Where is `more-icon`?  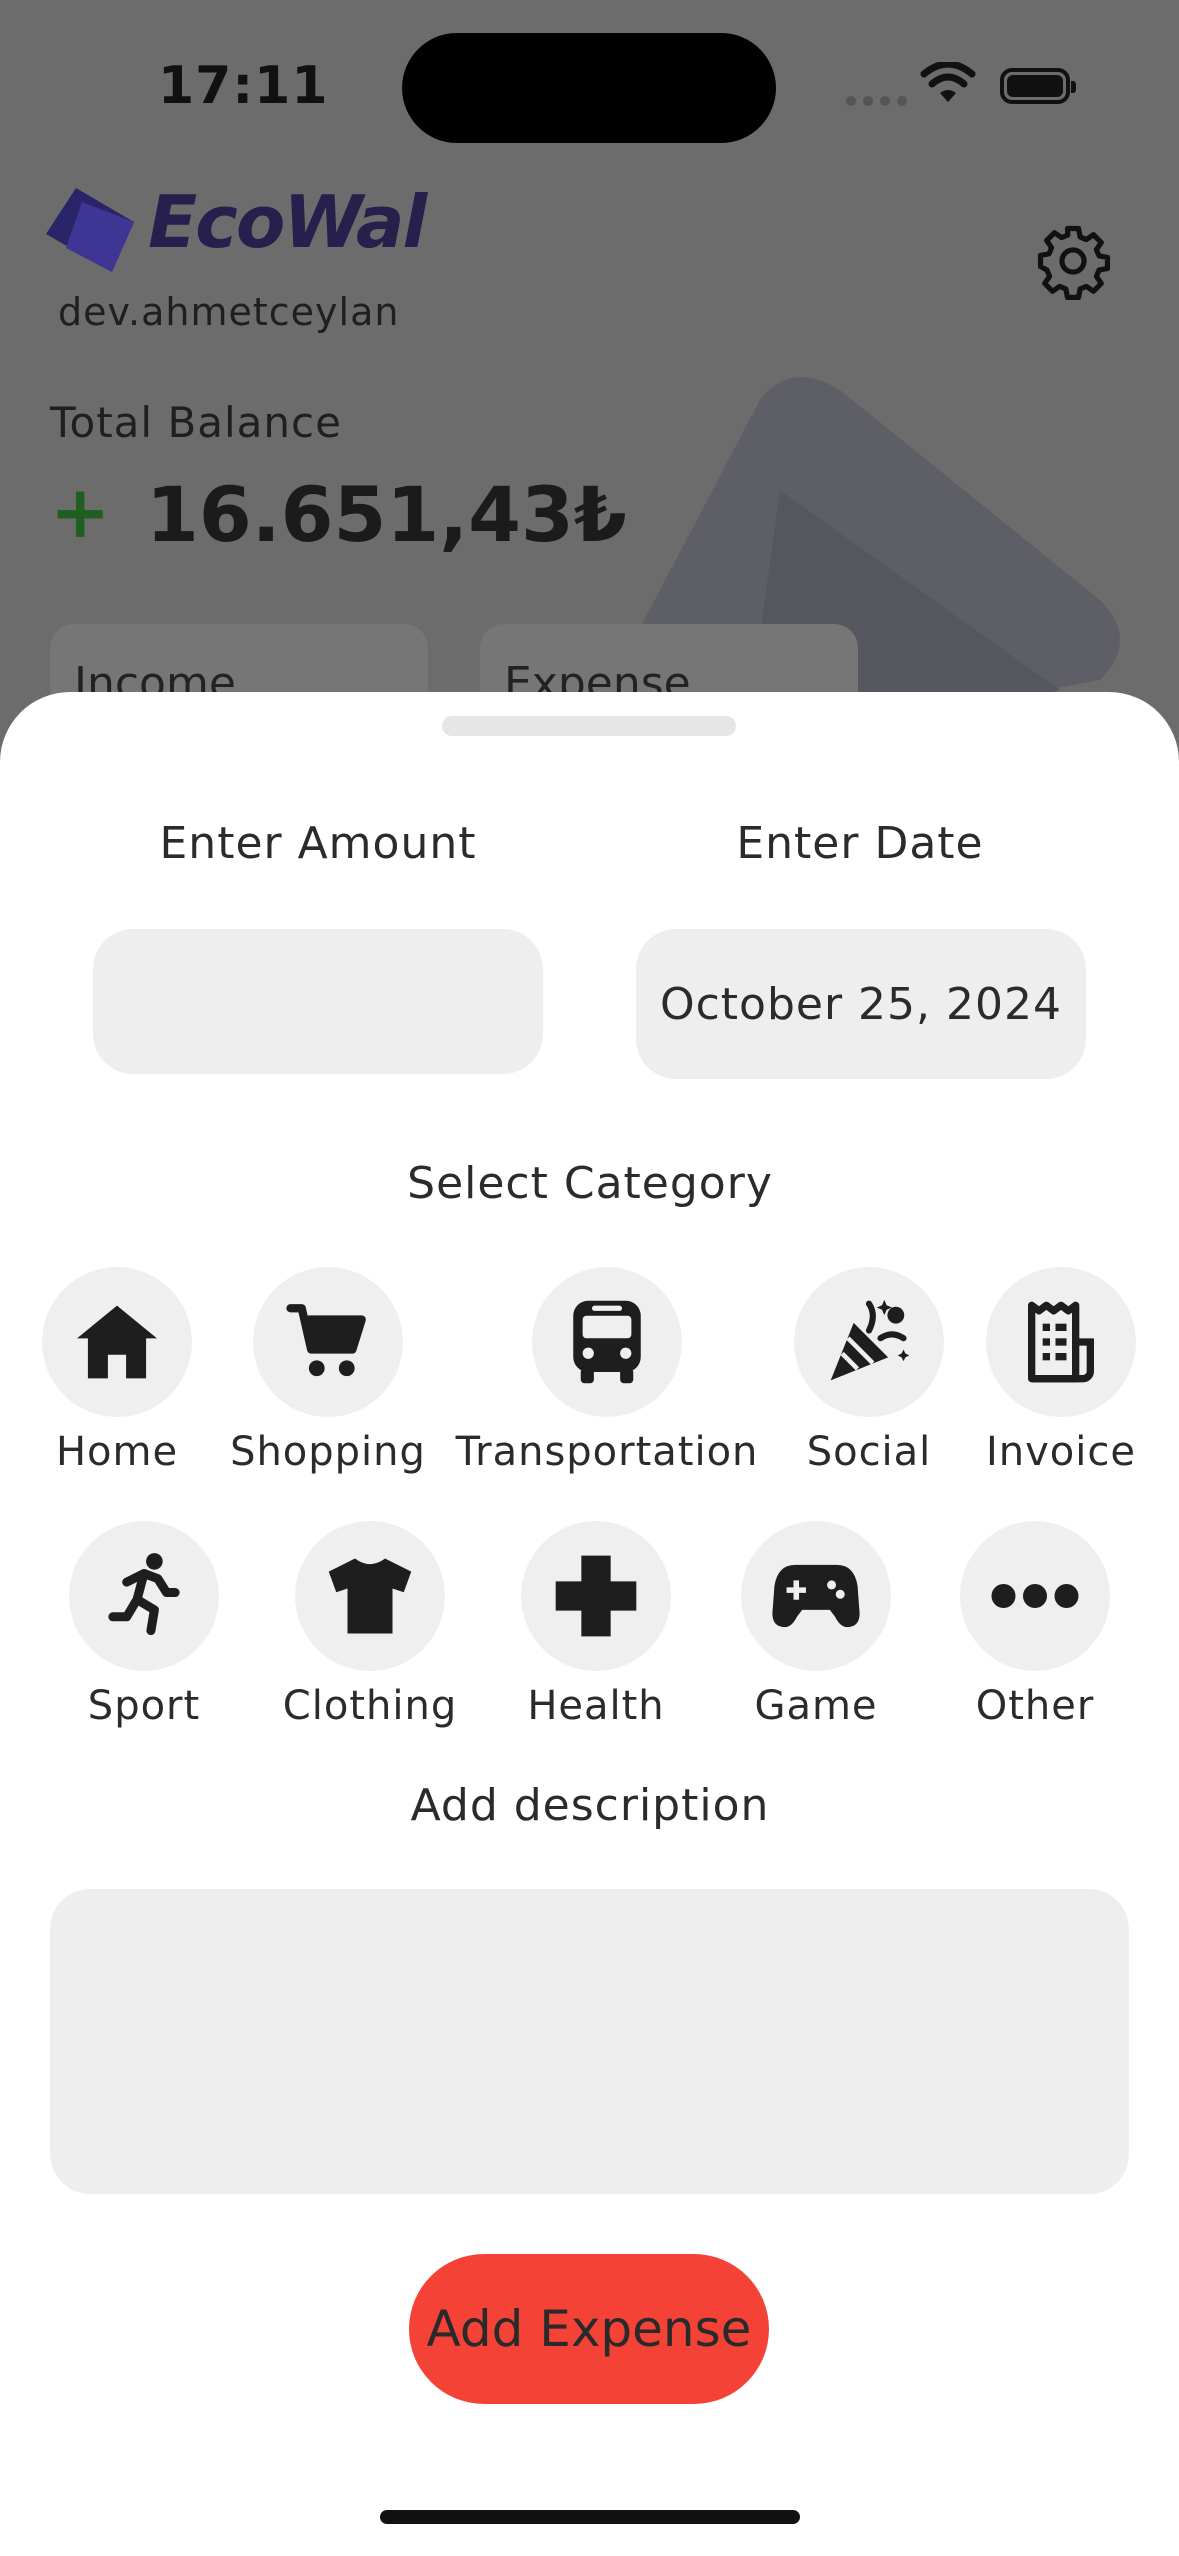 more-icon is located at coordinates (1035, 1596).